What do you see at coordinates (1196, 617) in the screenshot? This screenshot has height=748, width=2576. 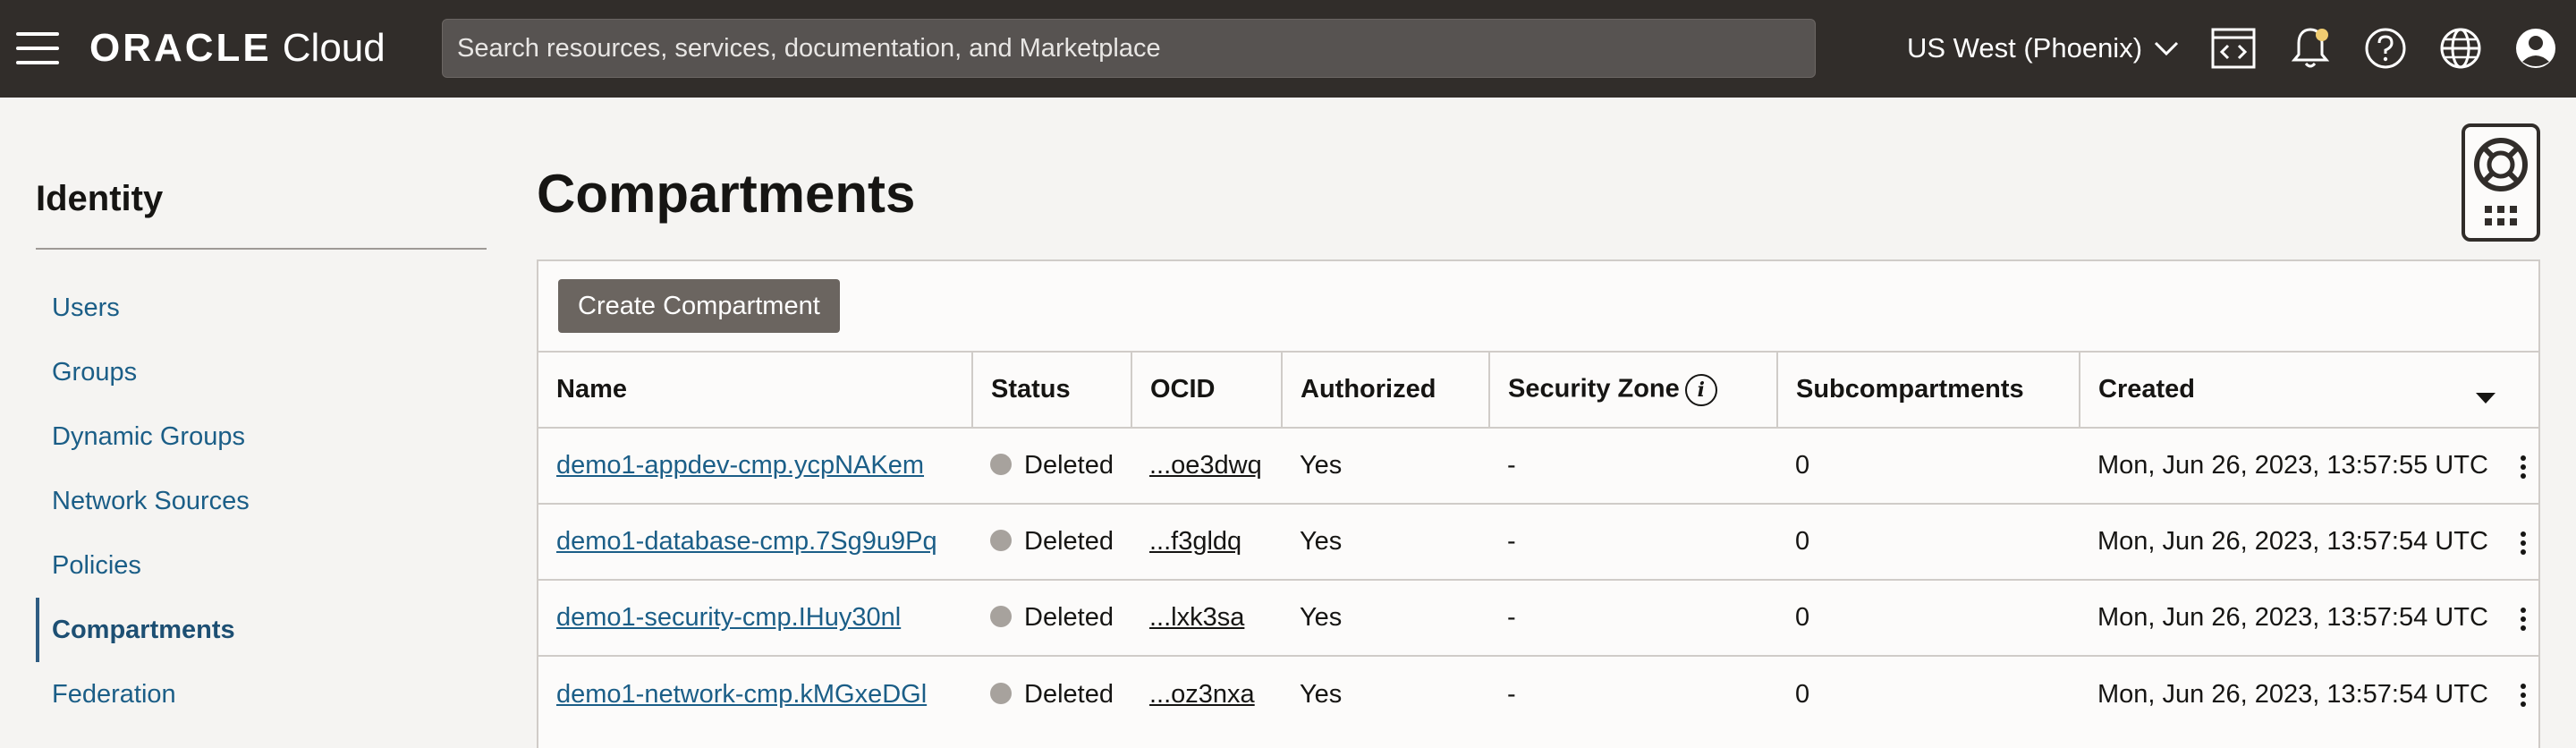 I see `ocid-link: ...lxk3sa` at bounding box center [1196, 617].